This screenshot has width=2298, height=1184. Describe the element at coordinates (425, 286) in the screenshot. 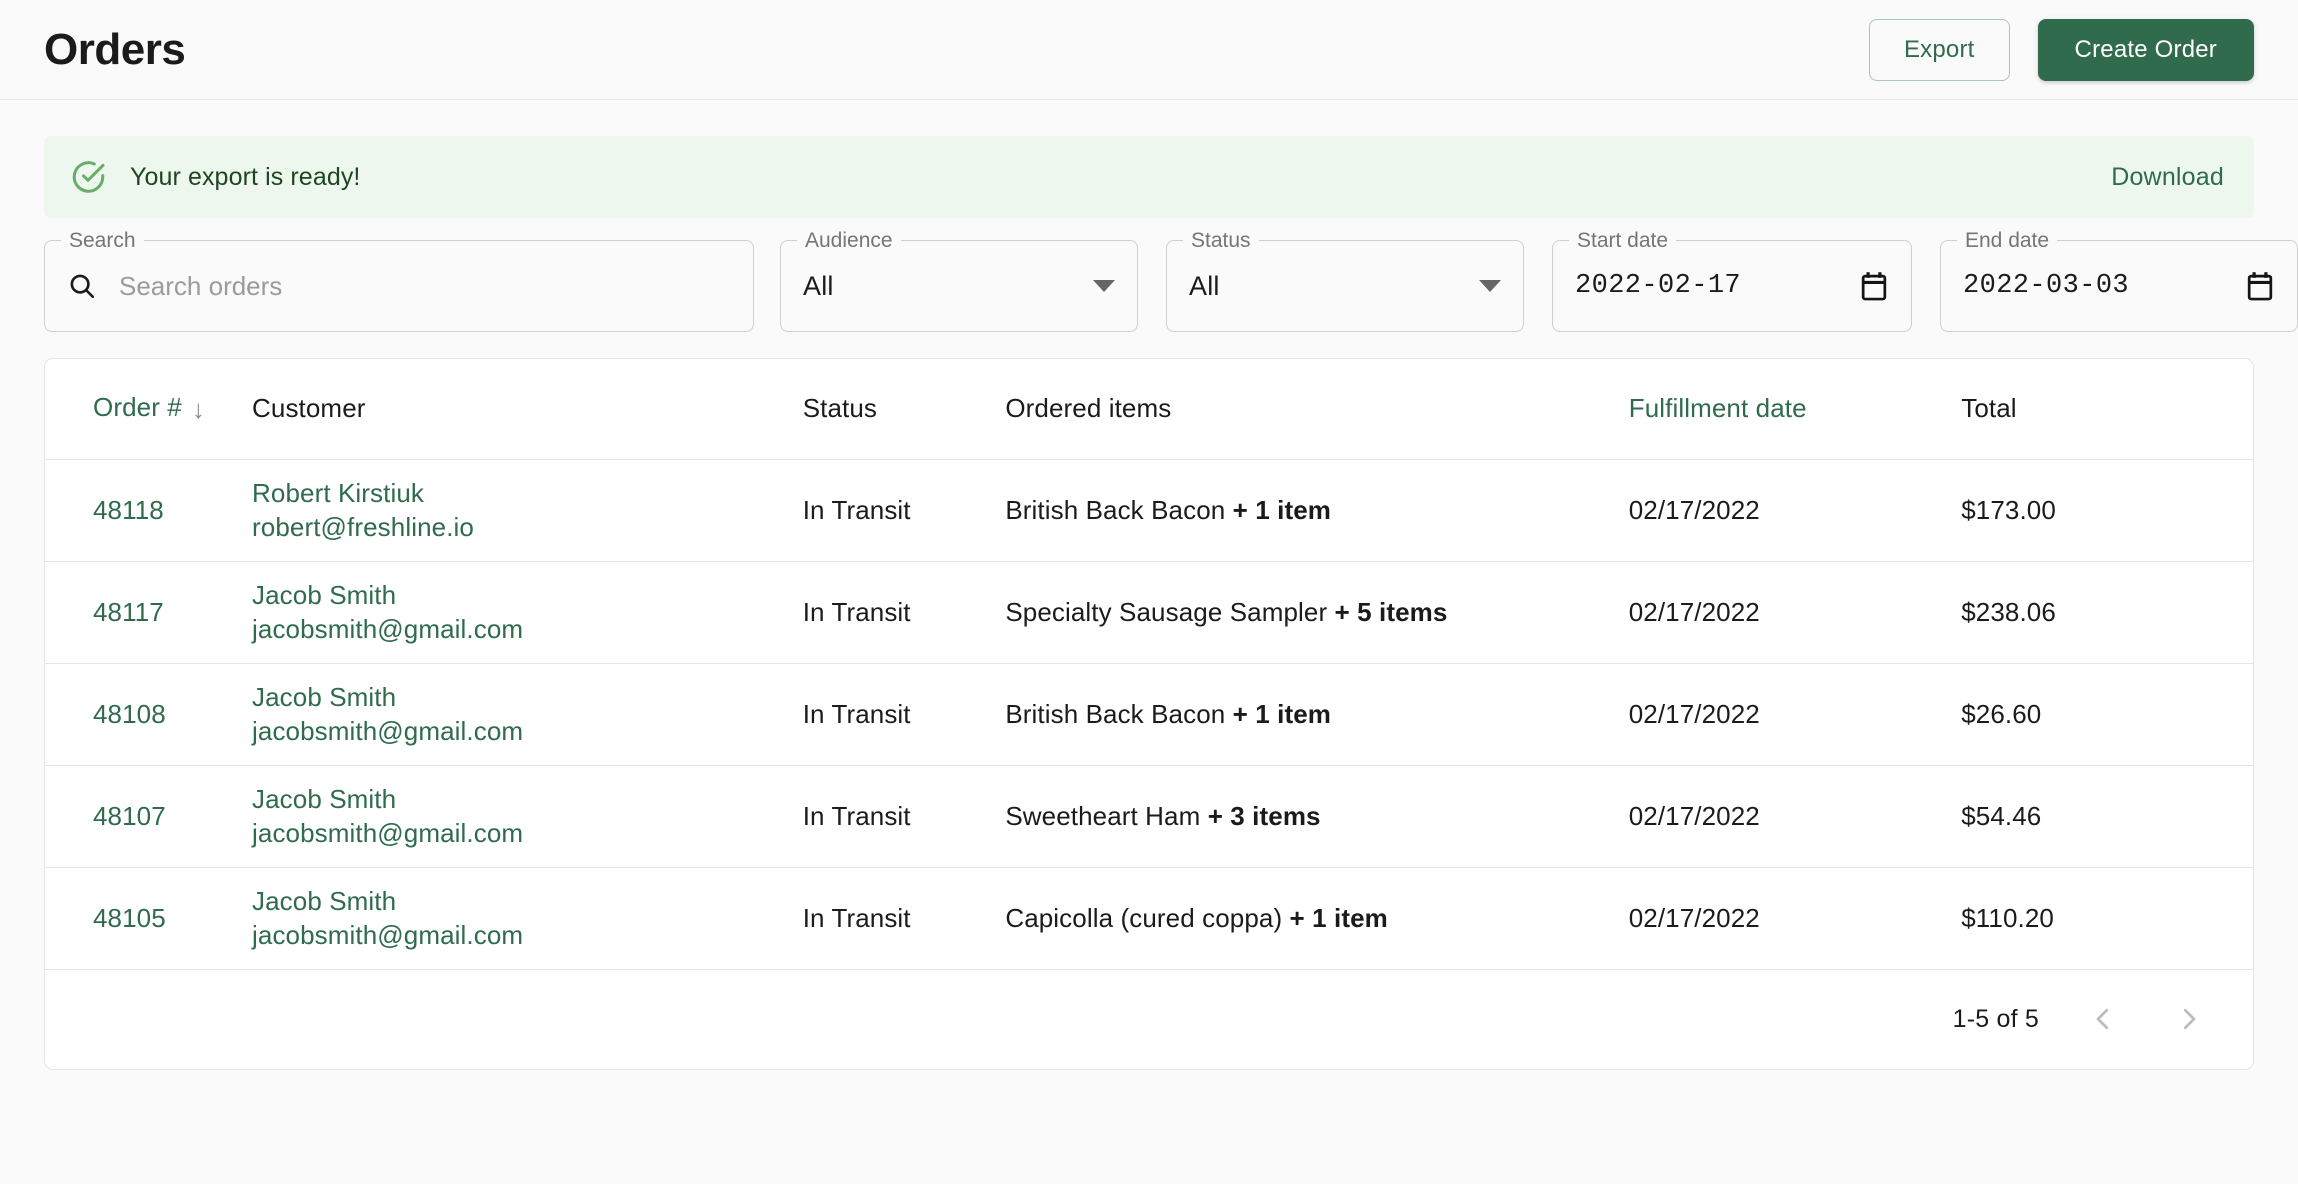

I see `search-input` at that location.